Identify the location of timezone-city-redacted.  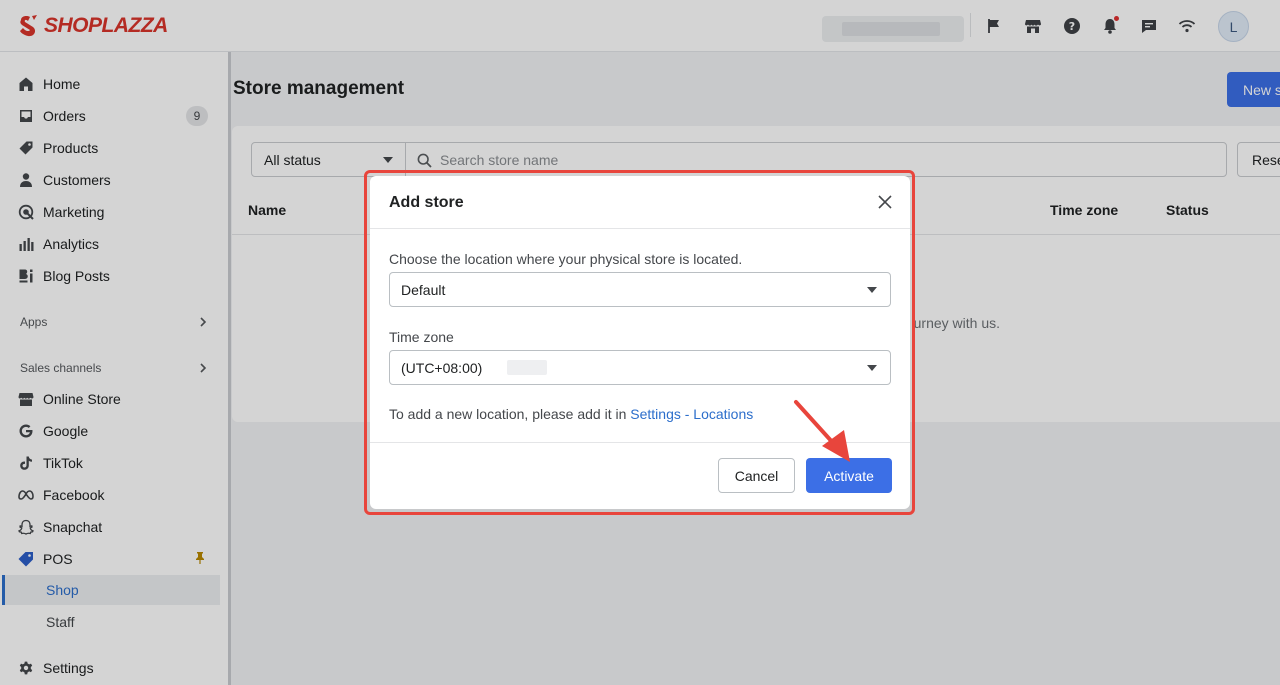
(527, 367).